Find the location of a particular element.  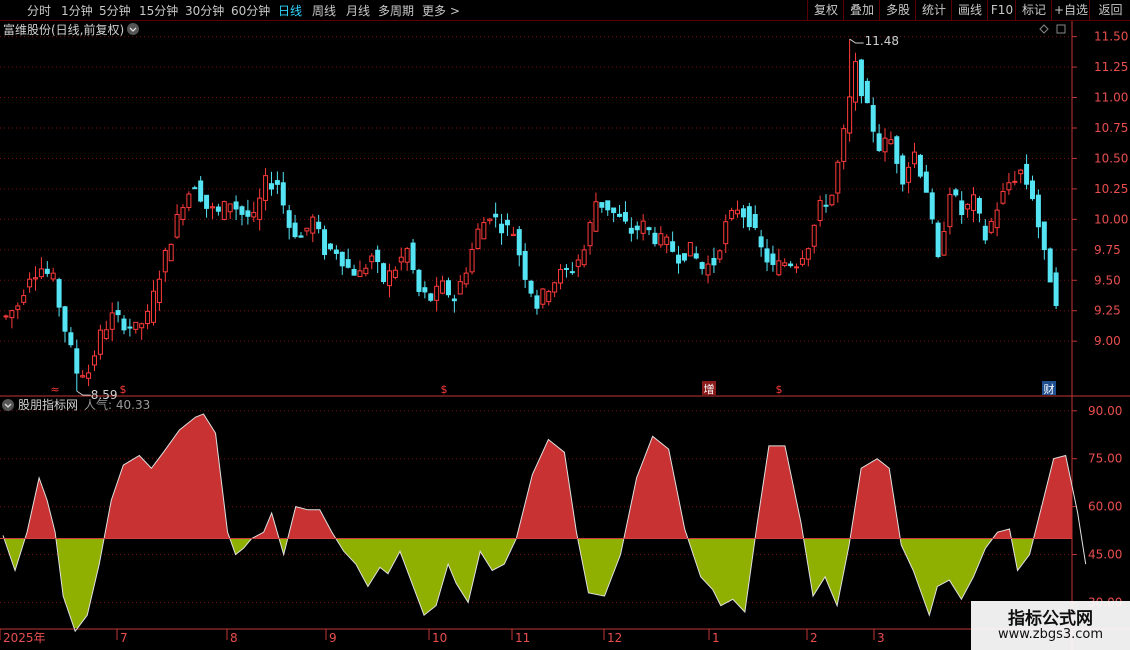

date-label: 10 is located at coordinates (439, 638).